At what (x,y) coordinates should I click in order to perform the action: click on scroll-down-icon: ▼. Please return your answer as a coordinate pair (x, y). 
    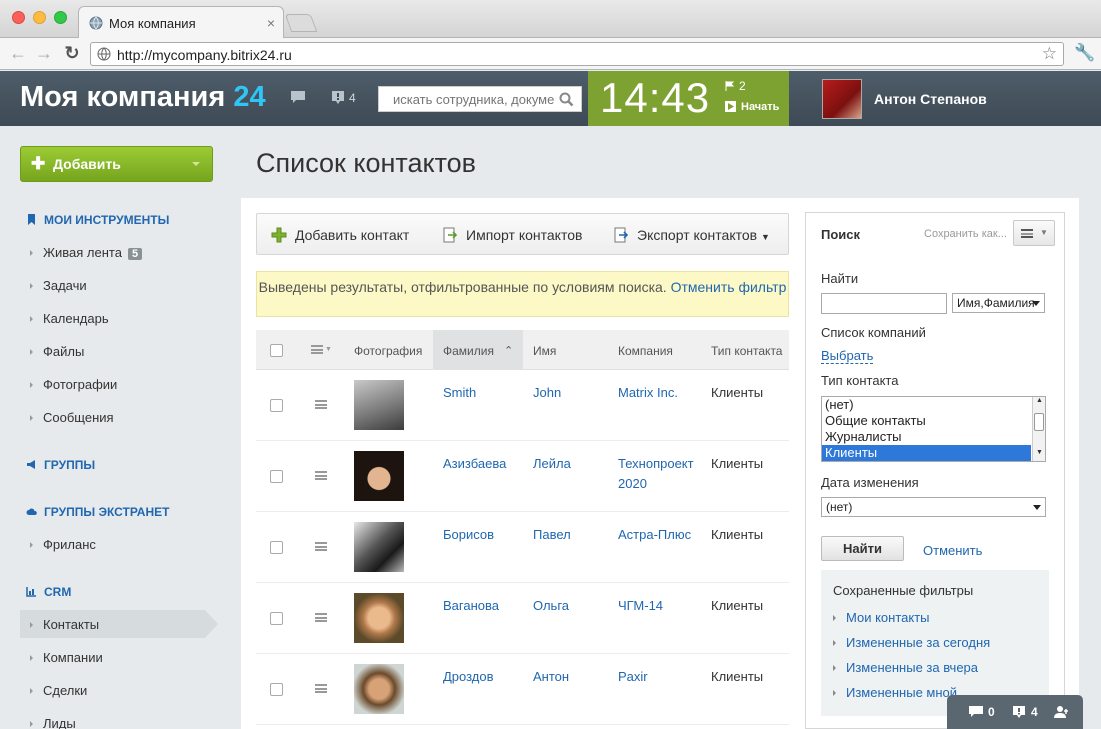
    Looking at the image, I should click on (1039, 452).